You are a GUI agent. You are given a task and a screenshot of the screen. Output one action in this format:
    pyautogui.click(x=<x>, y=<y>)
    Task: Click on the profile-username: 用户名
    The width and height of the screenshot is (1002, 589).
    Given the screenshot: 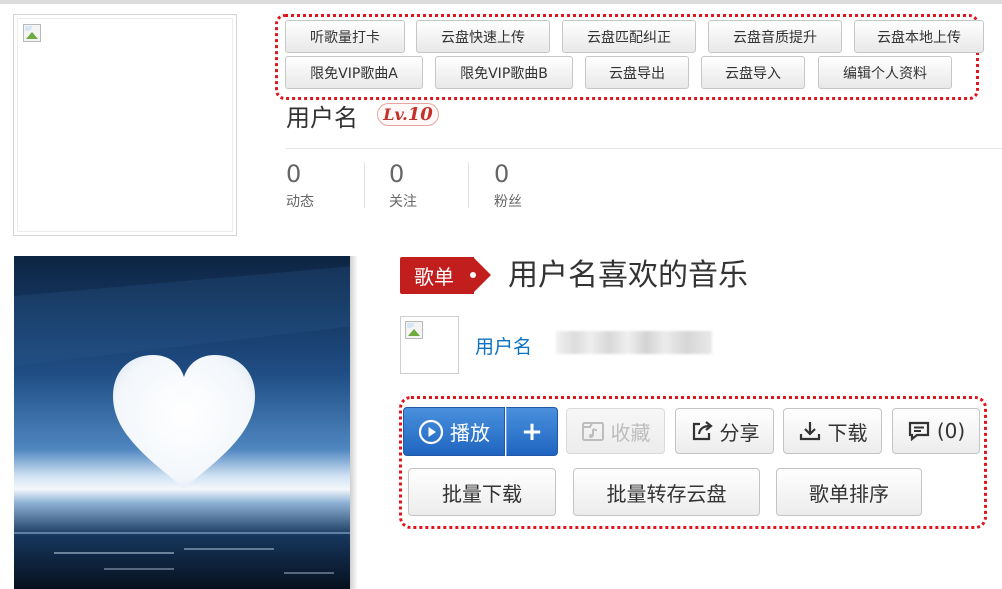 What is the action you would take?
    pyautogui.click(x=322, y=118)
    